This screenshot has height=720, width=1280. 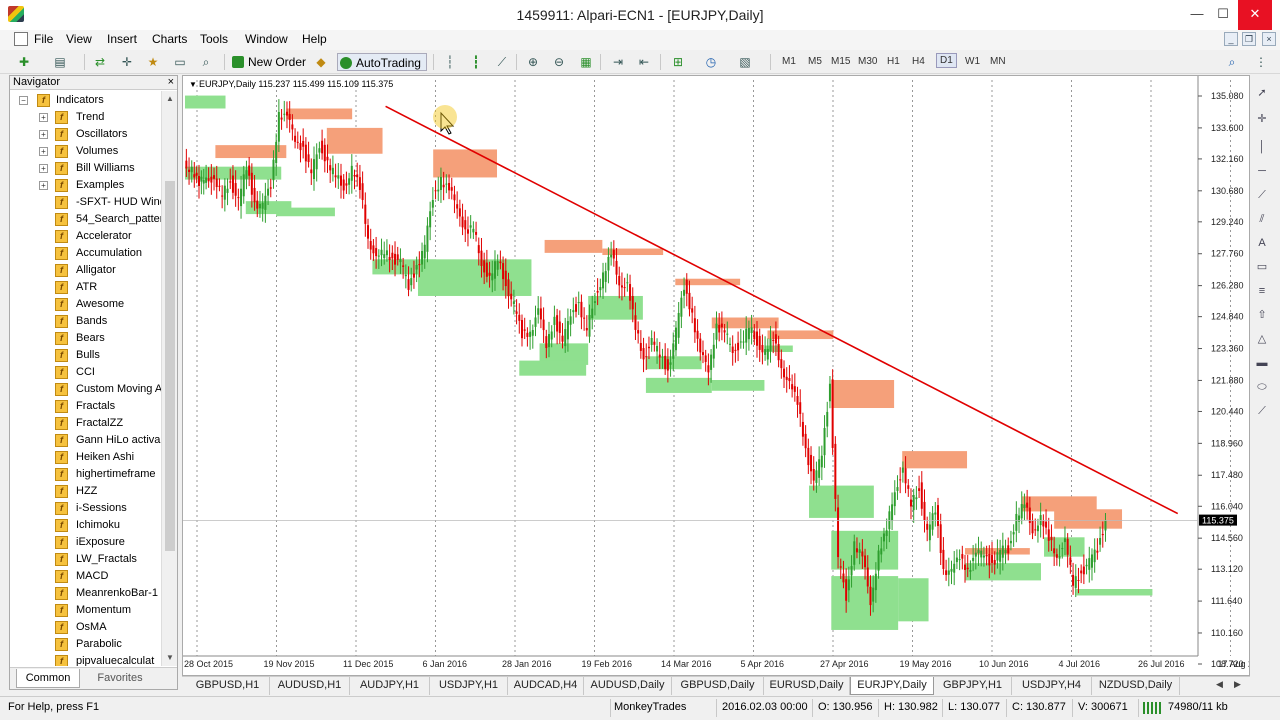 I want to click on timeframe-m1: M1, so click(x=789, y=61).